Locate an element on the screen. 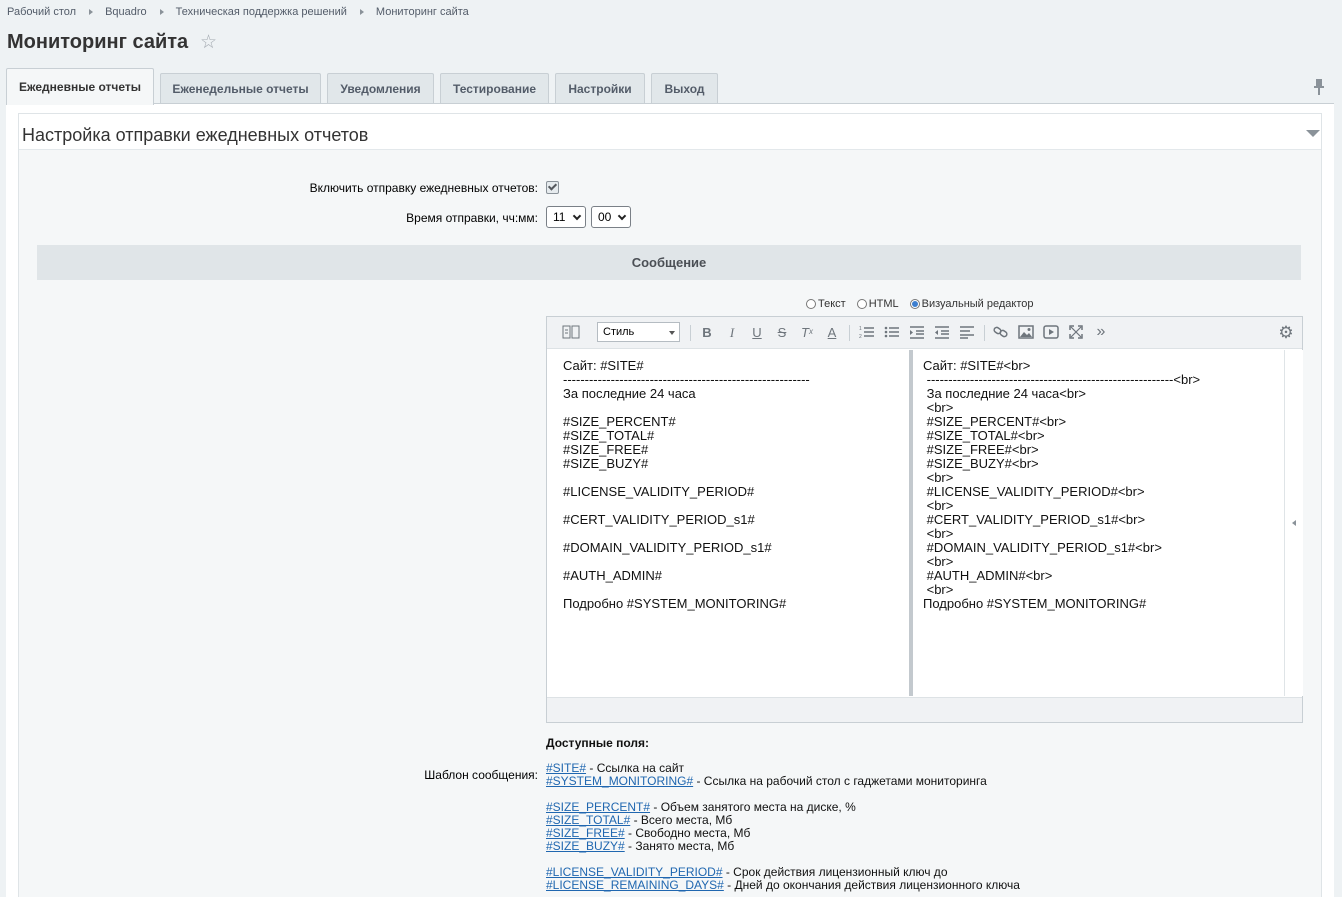  mode-visual-radio is located at coordinates (914, 304).